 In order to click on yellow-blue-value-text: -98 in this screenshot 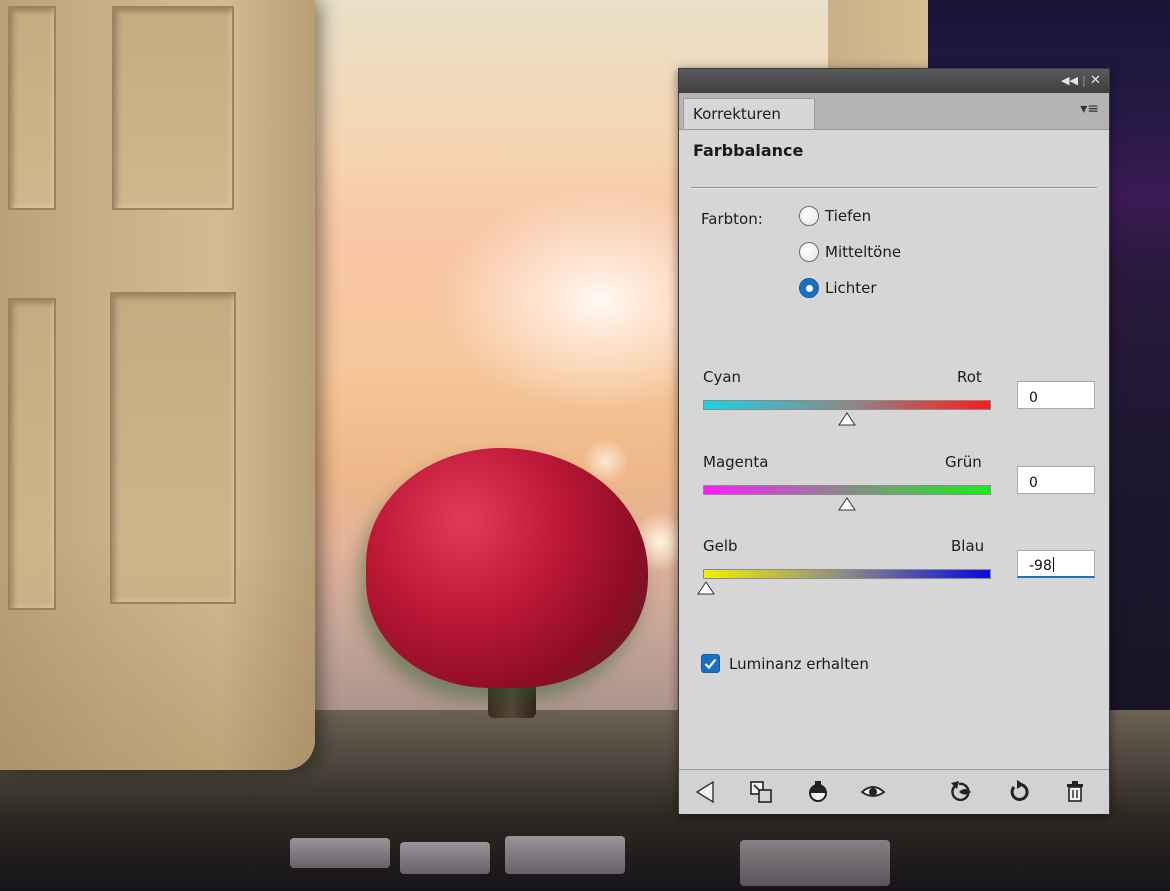, I will do `click(1040, 566)`.